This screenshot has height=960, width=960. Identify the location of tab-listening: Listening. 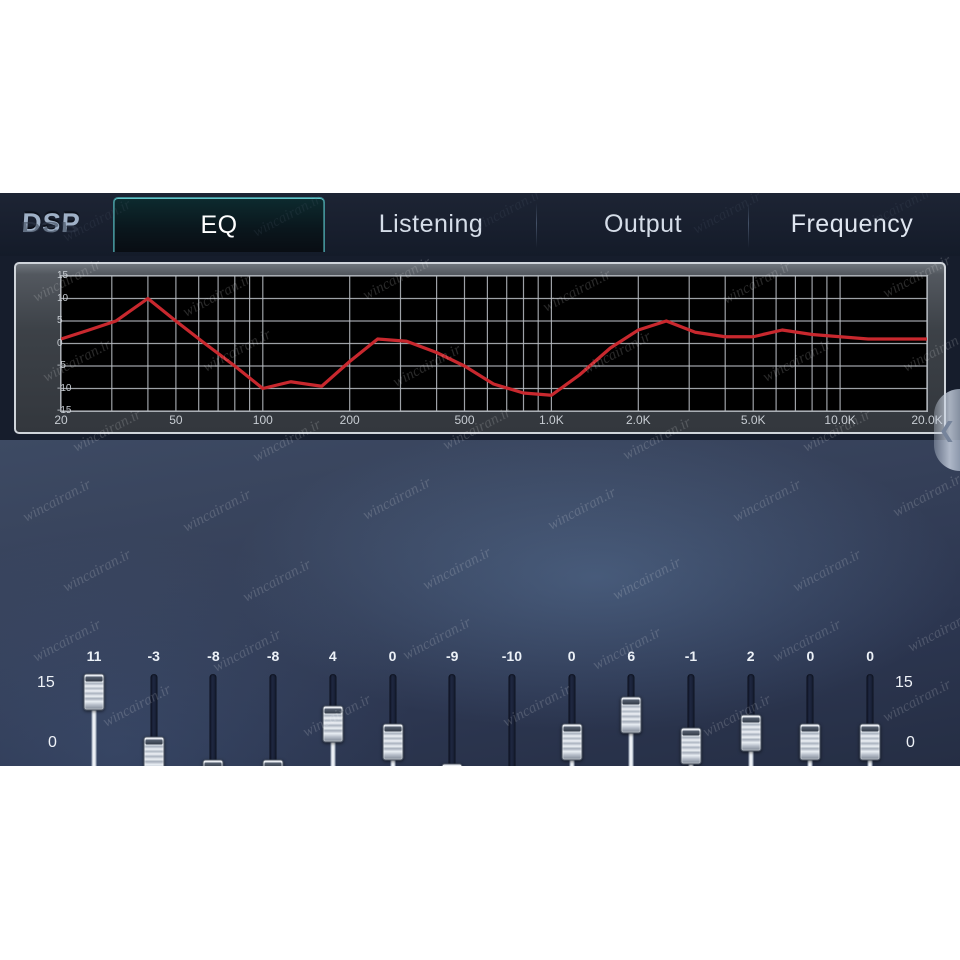
(431, 224).